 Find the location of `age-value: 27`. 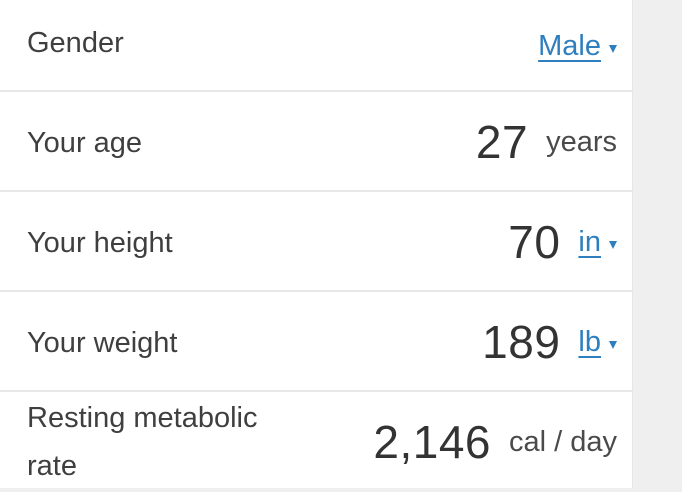

age-value: 27 is located at coordinates (502, 142).